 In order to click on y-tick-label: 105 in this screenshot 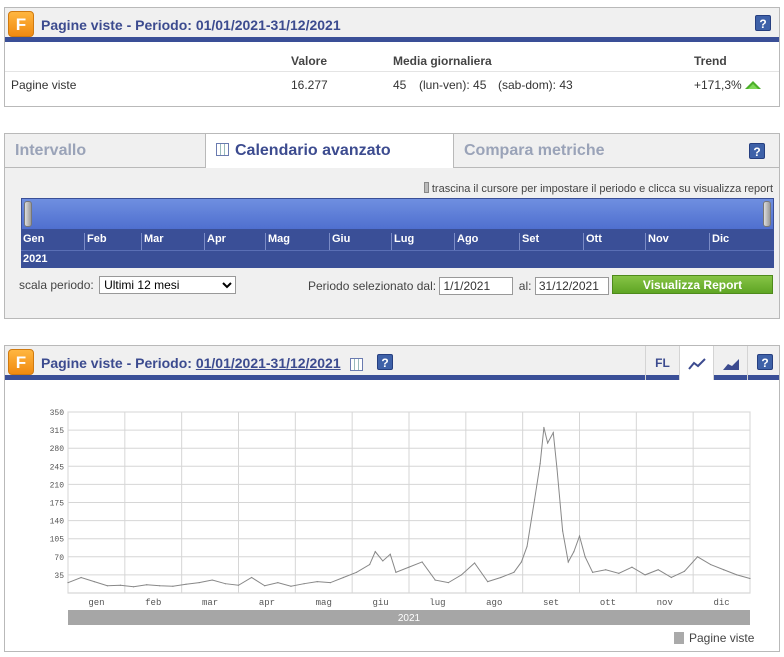, I will do `click(57, 540)`.